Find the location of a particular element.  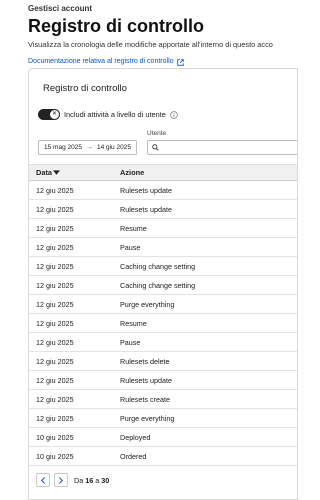

user-search-field is located at coordinates (222, 147).